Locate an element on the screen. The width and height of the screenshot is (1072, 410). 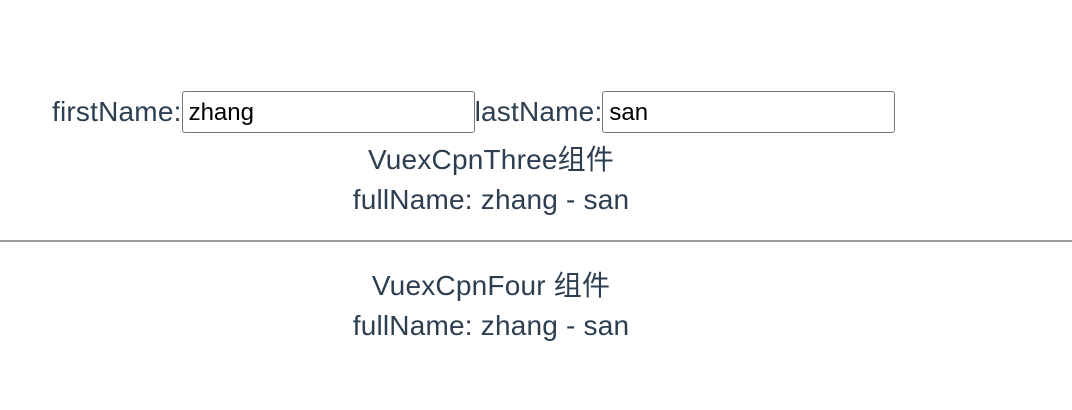
last-name-label: lastName: is located at coordinates (538, 111).